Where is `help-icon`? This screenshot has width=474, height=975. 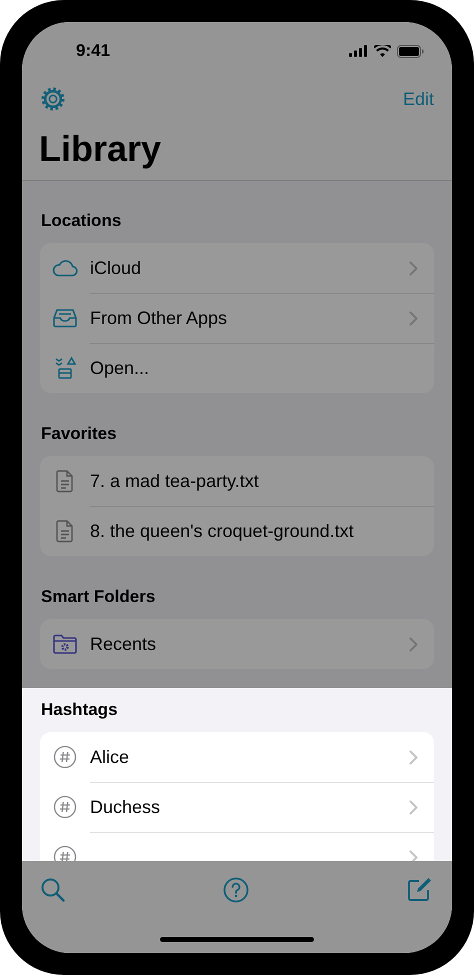
help-icon is located at coordinates (236, 890).